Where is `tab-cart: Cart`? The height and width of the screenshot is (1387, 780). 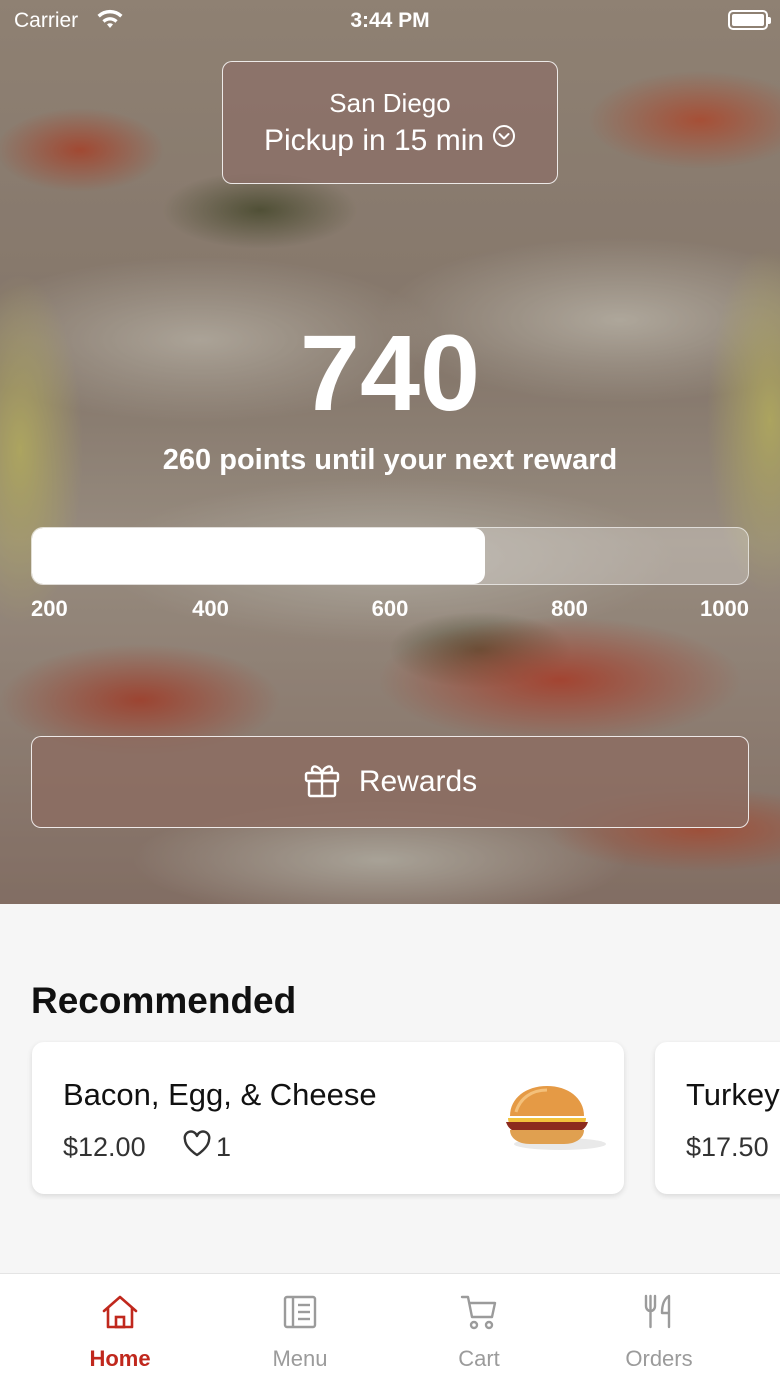
tab-cart: Cart is located at coordinates (479, 1330).